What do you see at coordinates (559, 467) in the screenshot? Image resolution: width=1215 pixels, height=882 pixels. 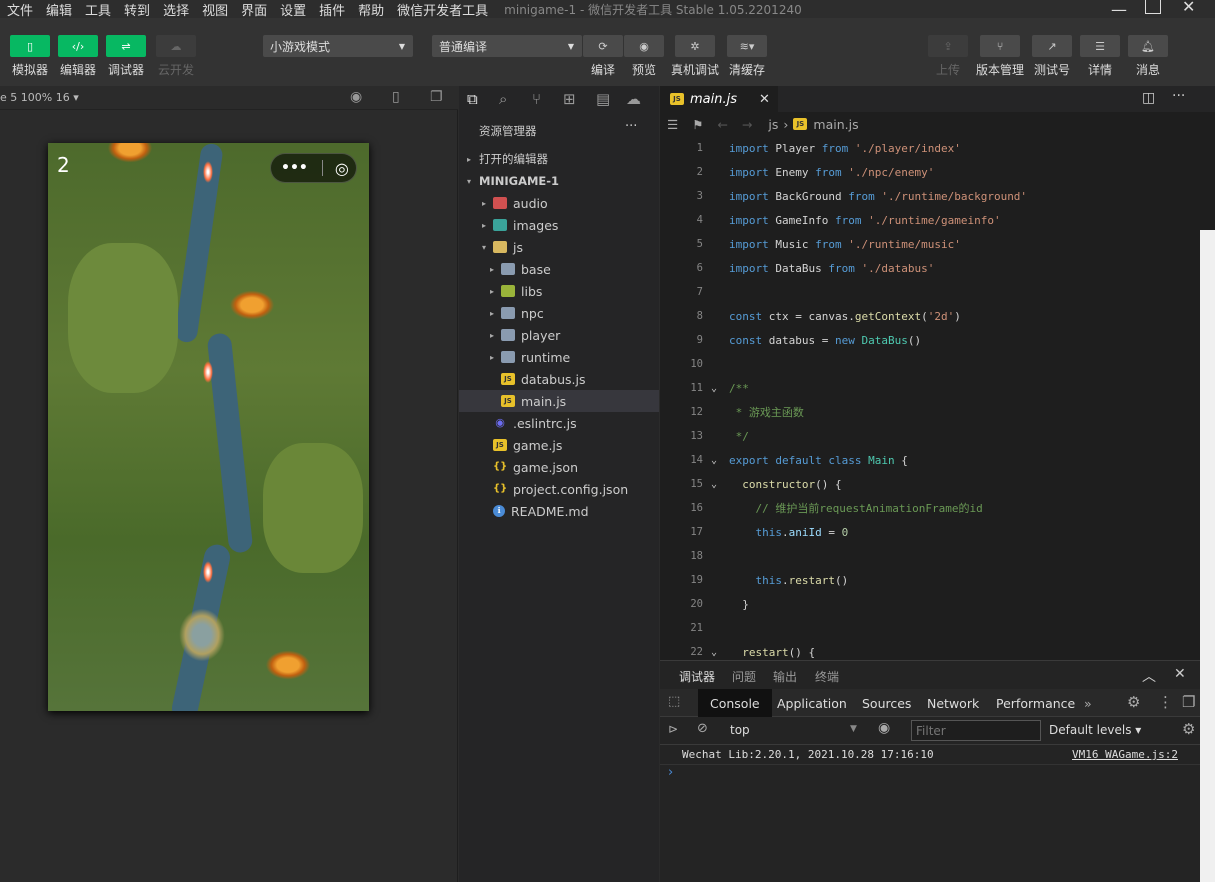 I see `tree-item: {} game.json` at bounding box center [559, 467].